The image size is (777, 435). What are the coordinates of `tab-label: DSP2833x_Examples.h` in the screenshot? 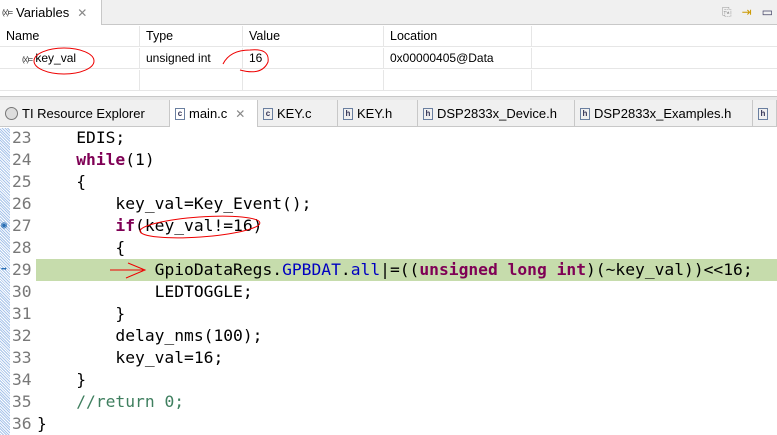 It's located at (663, 113).